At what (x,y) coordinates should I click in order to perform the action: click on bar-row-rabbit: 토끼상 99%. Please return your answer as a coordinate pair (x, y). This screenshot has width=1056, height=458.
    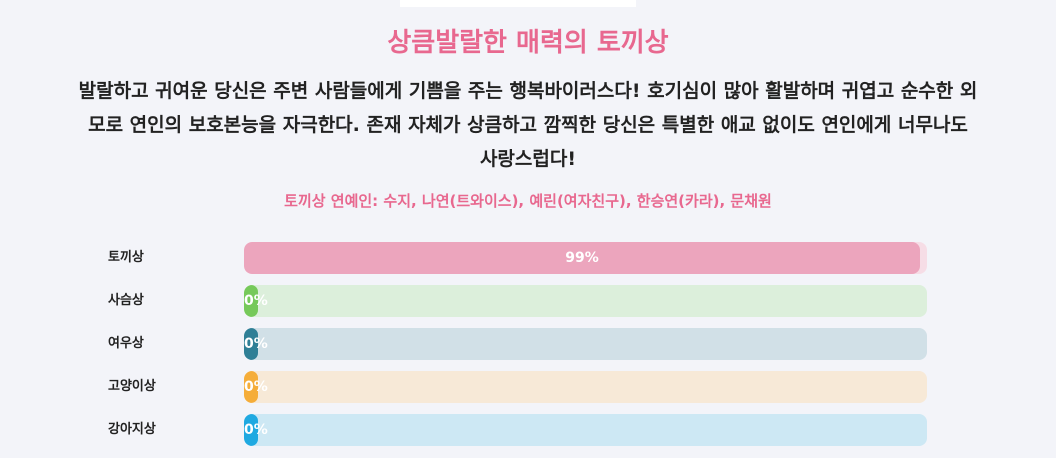
    Looking at the image, I should click on (528, 258).